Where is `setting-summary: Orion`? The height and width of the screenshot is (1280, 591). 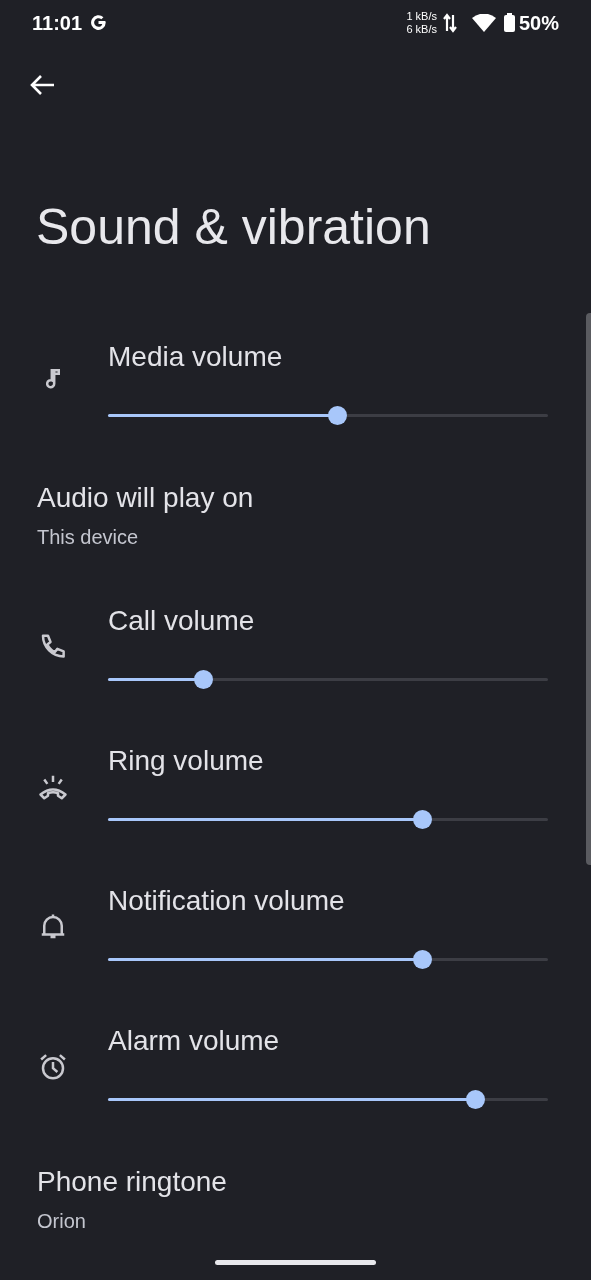 setting-summary: Orion is located at coordinates (62, 1221).